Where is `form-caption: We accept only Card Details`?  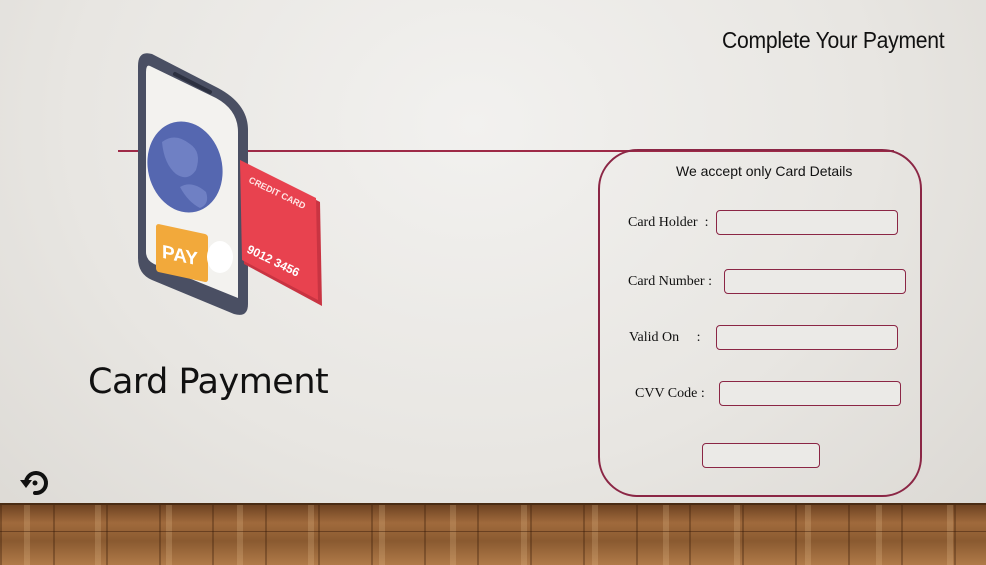
form-caption: We accept only Card Details is located at coordinates (764, 171).